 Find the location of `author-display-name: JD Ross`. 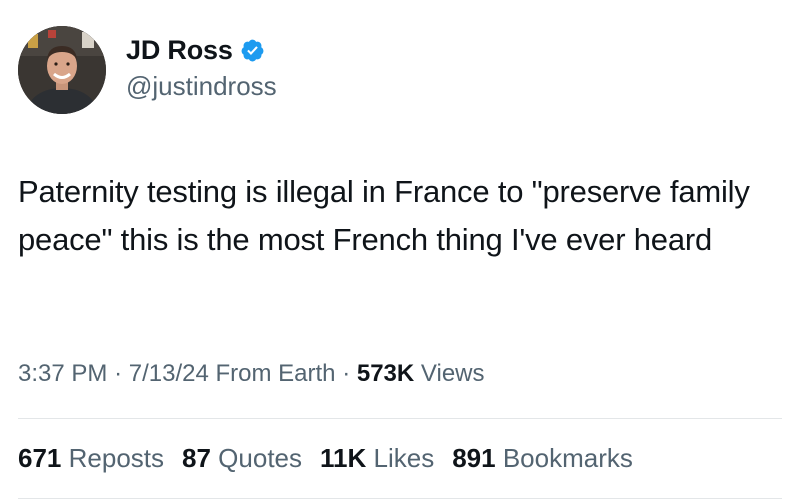

author-display-name: JD Ross is located at coordinates (179, 50).